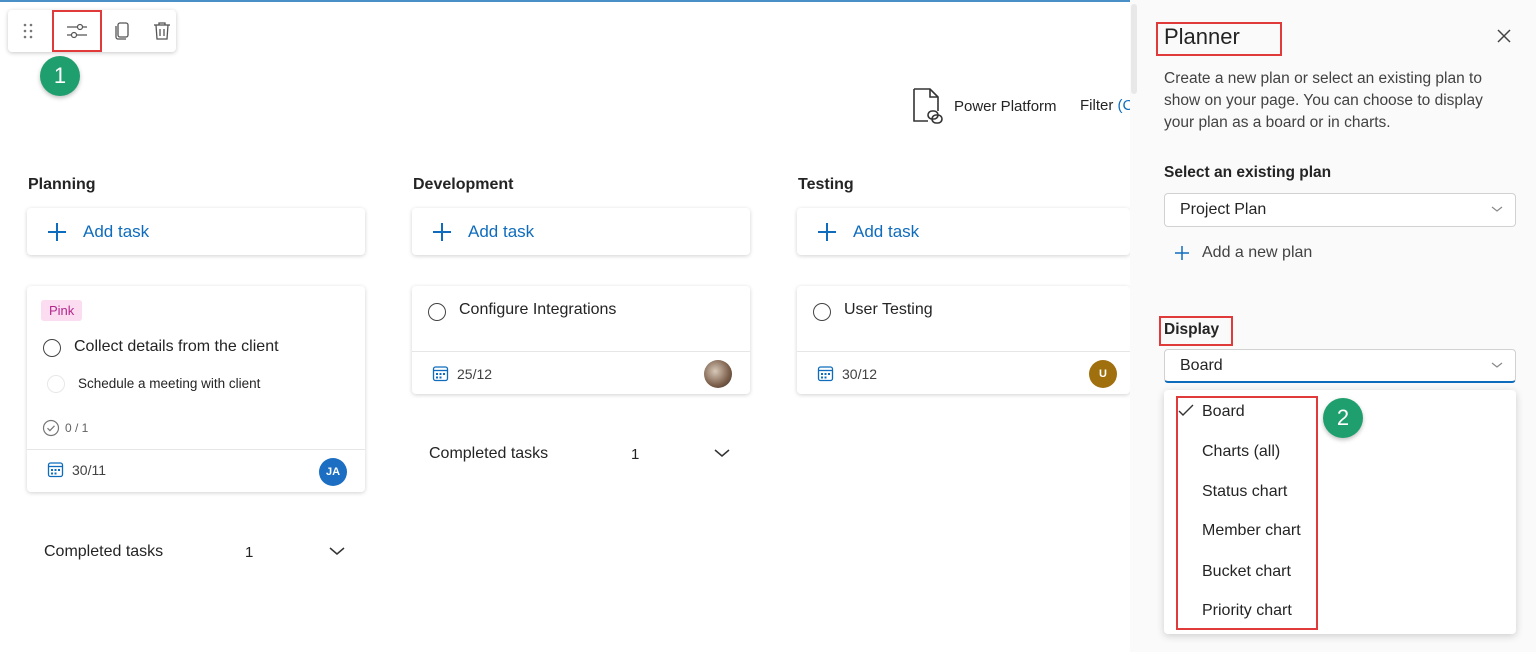 Image resolution: width=1536 pixels, height=652 pixels. I want to click on checklist-progress-text: 0 / 1, so click(77, 428).